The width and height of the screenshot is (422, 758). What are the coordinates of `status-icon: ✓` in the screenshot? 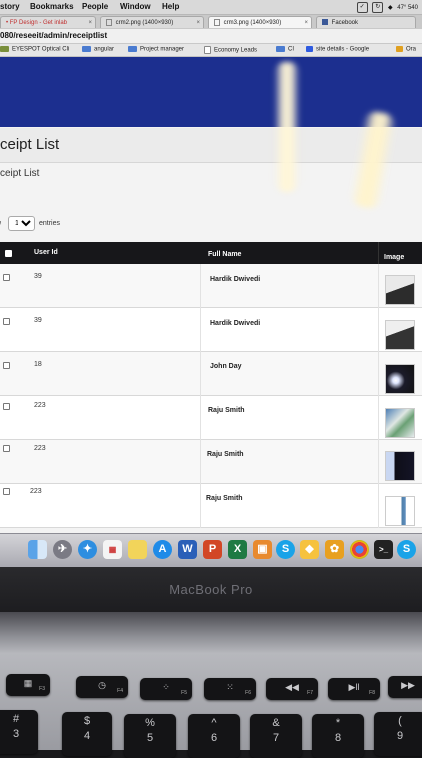 It's located at (362, 7).